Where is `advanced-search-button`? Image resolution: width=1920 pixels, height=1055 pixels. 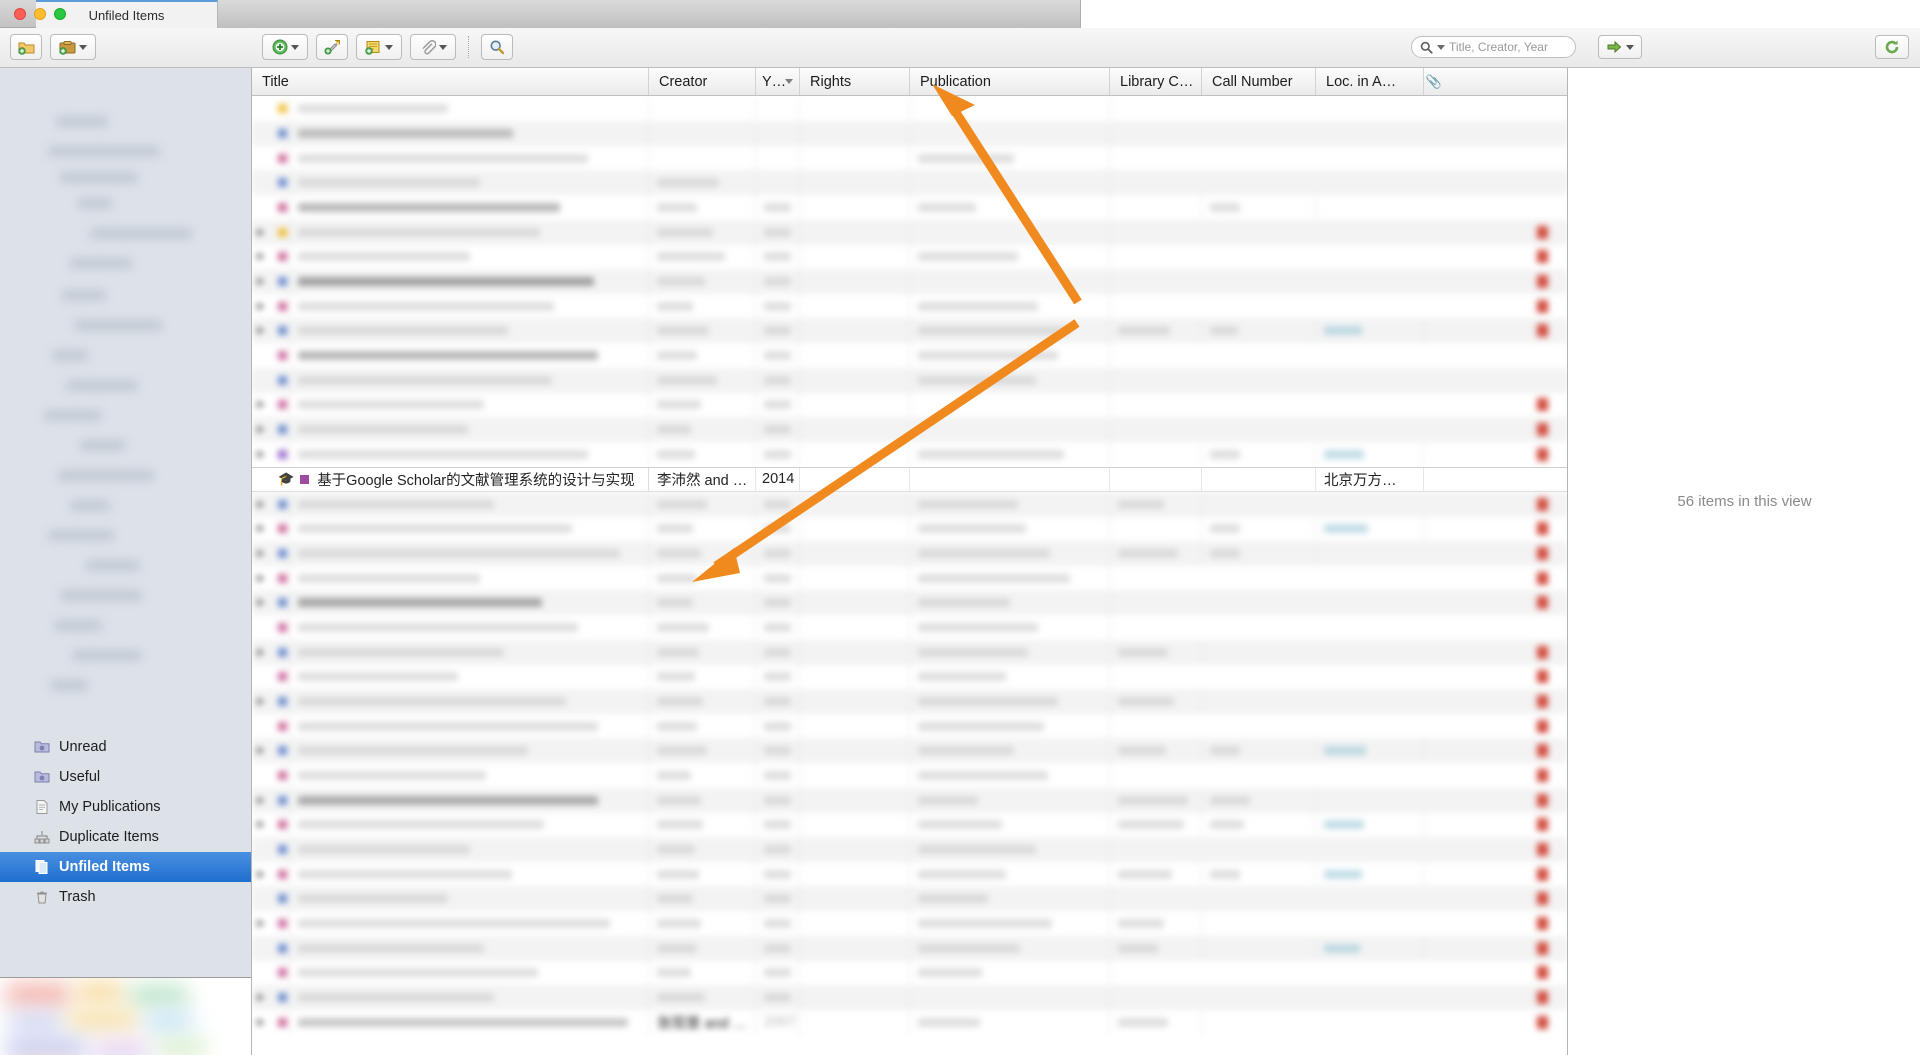
advanced-search-button is located at coordinates (497, 47).